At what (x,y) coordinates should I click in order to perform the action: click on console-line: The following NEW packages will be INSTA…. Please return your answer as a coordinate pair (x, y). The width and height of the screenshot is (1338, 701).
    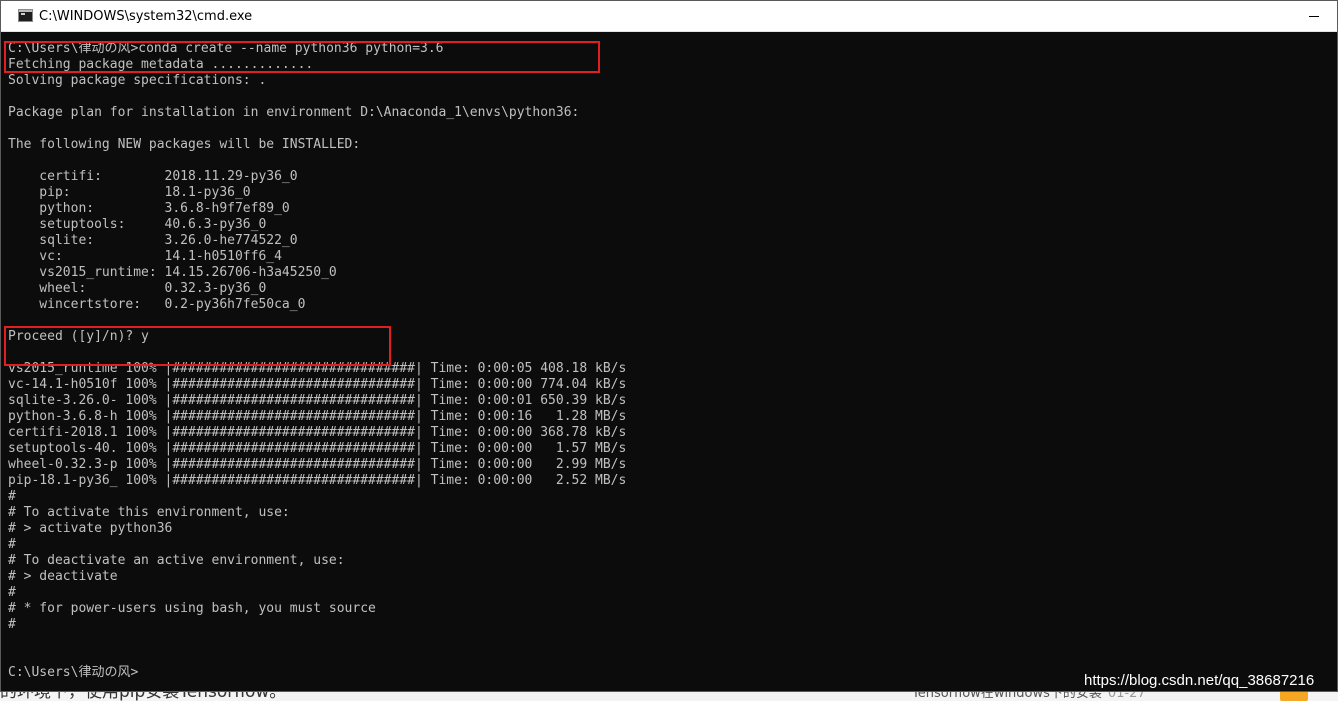
    Looking at the image, I should click on (184, 144).